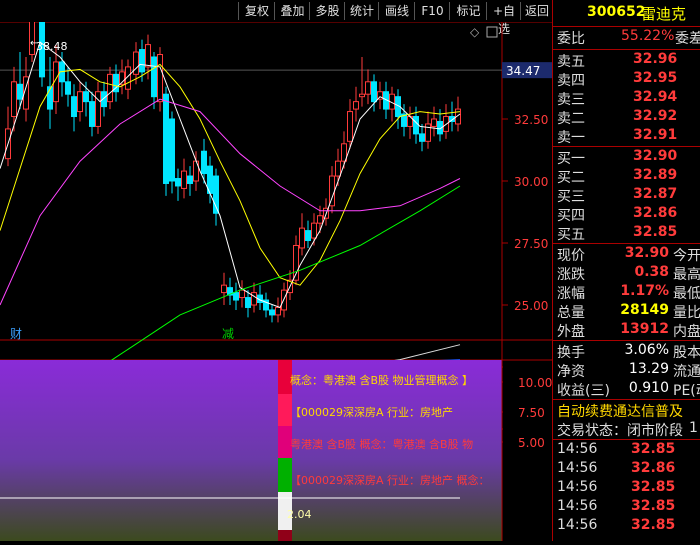  What do you see at coordinates (531, 182) in the screenshot?
I see `y-tick-label: 30.00` at bounding box center [531, 182].